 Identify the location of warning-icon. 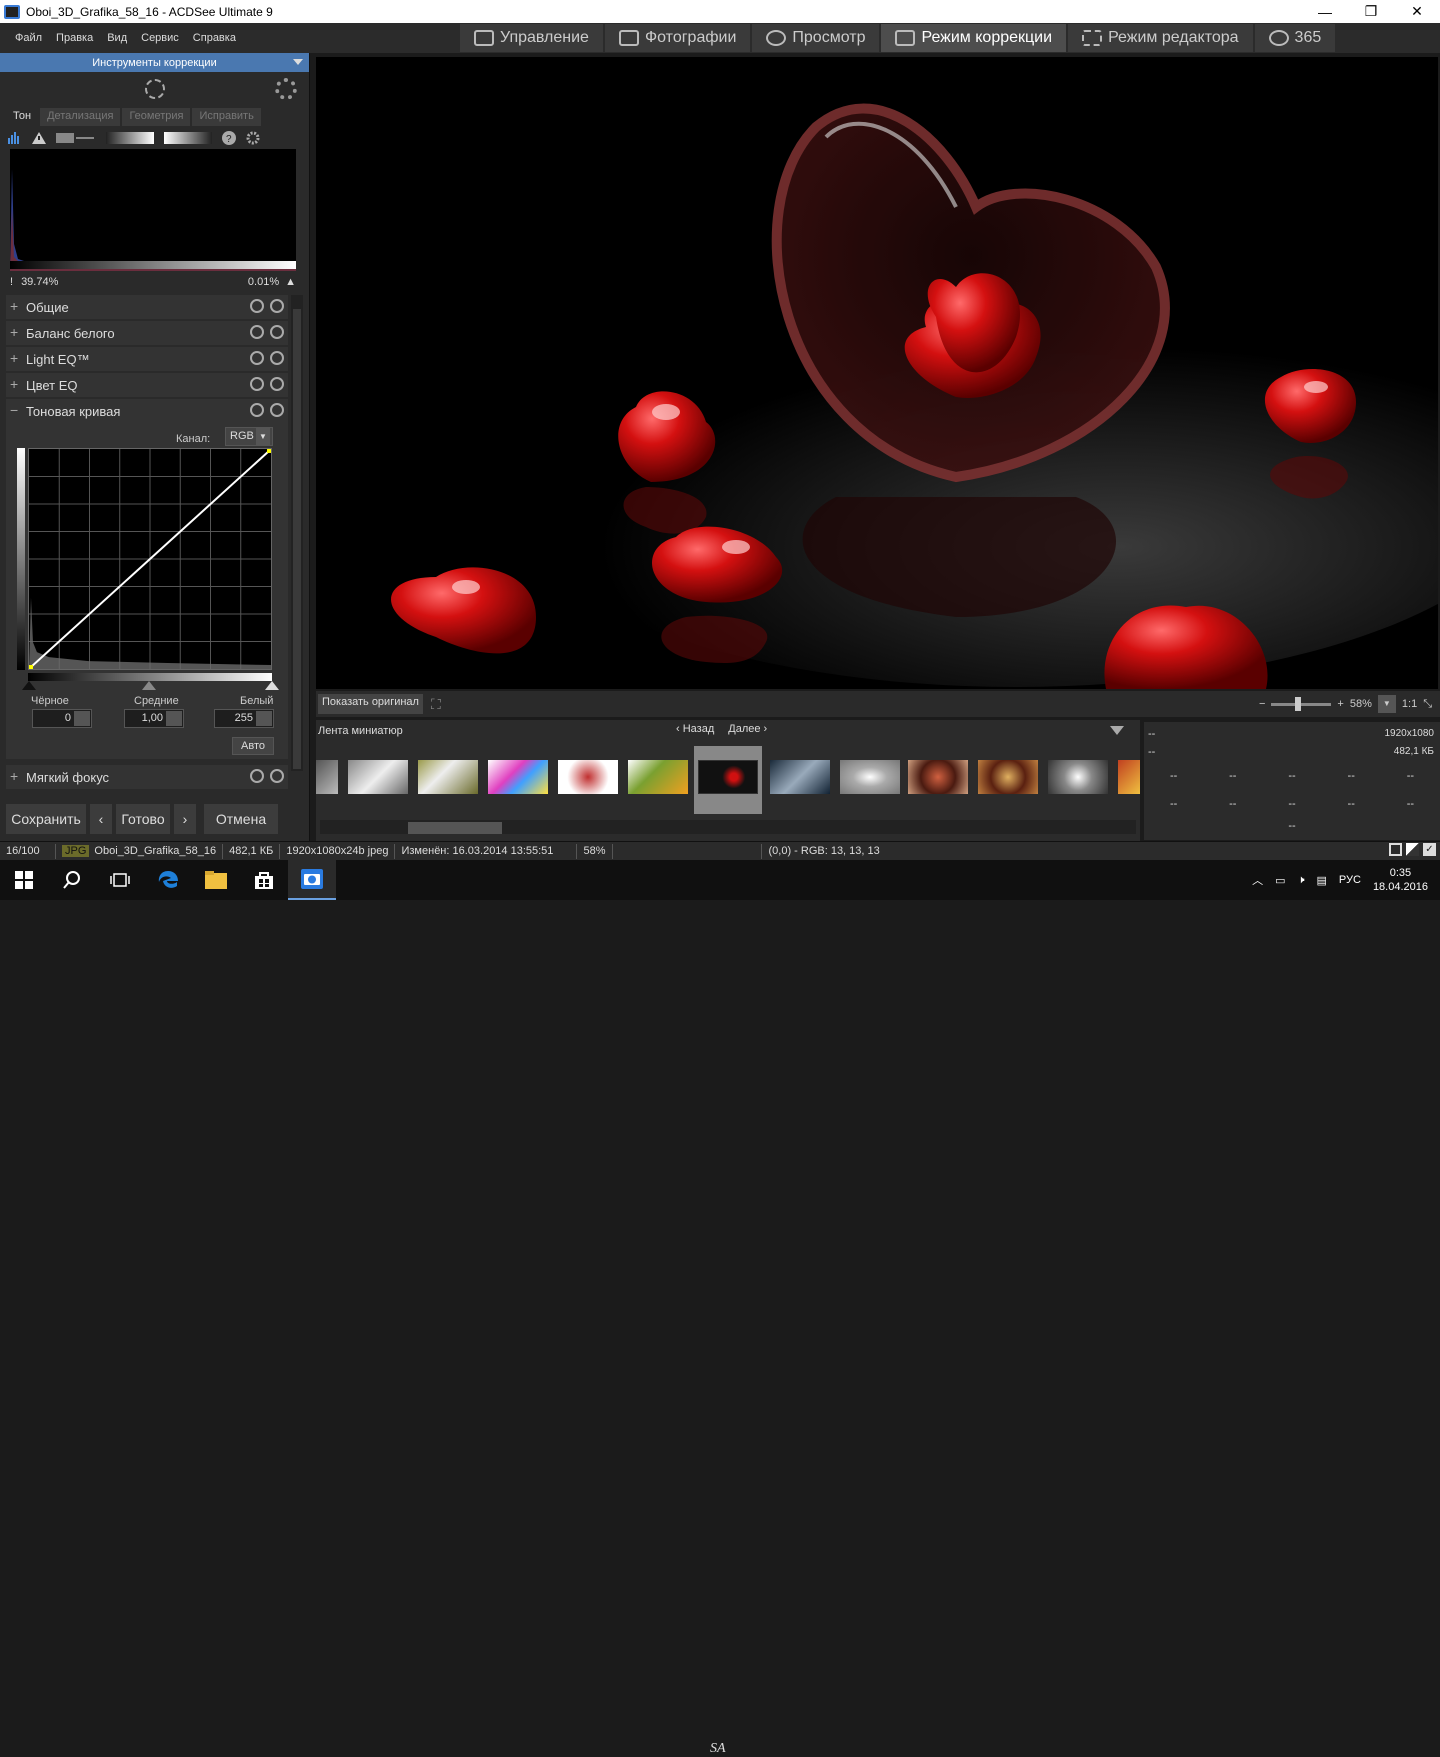
(39, 138).